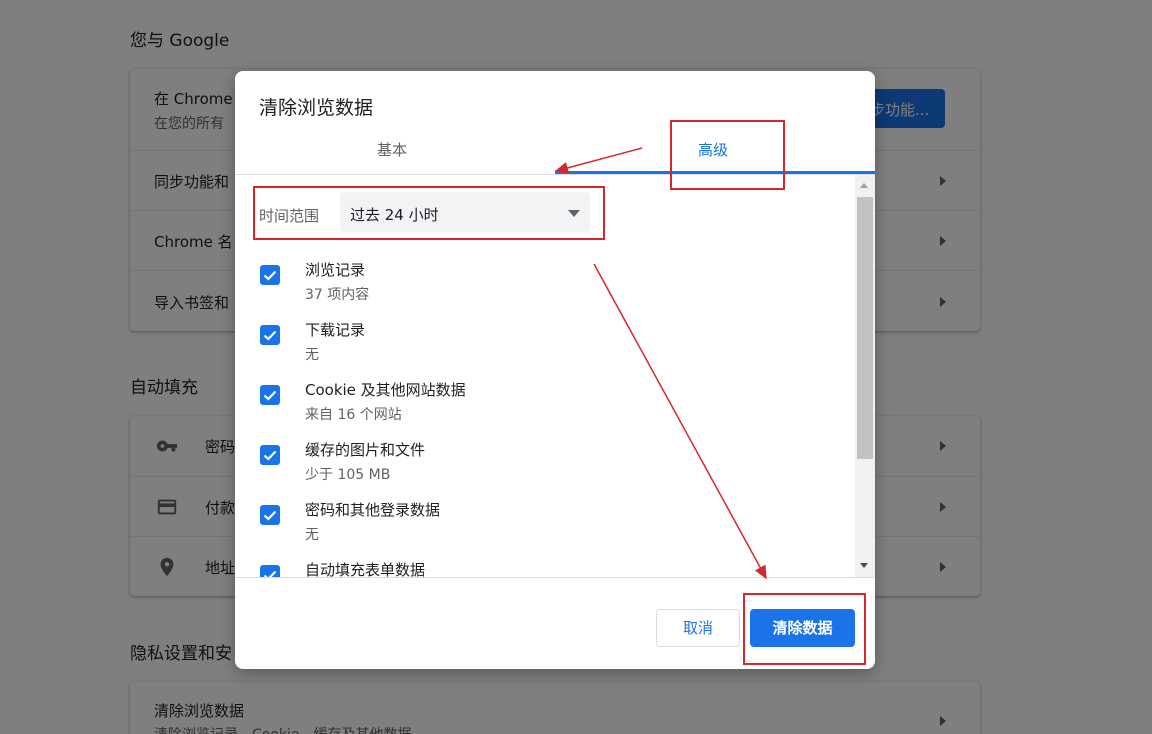 Image resolution: width=1152 pixels, height=734 pixels. I want to click on annotation-arrow-to-tab, so click(598, 160).